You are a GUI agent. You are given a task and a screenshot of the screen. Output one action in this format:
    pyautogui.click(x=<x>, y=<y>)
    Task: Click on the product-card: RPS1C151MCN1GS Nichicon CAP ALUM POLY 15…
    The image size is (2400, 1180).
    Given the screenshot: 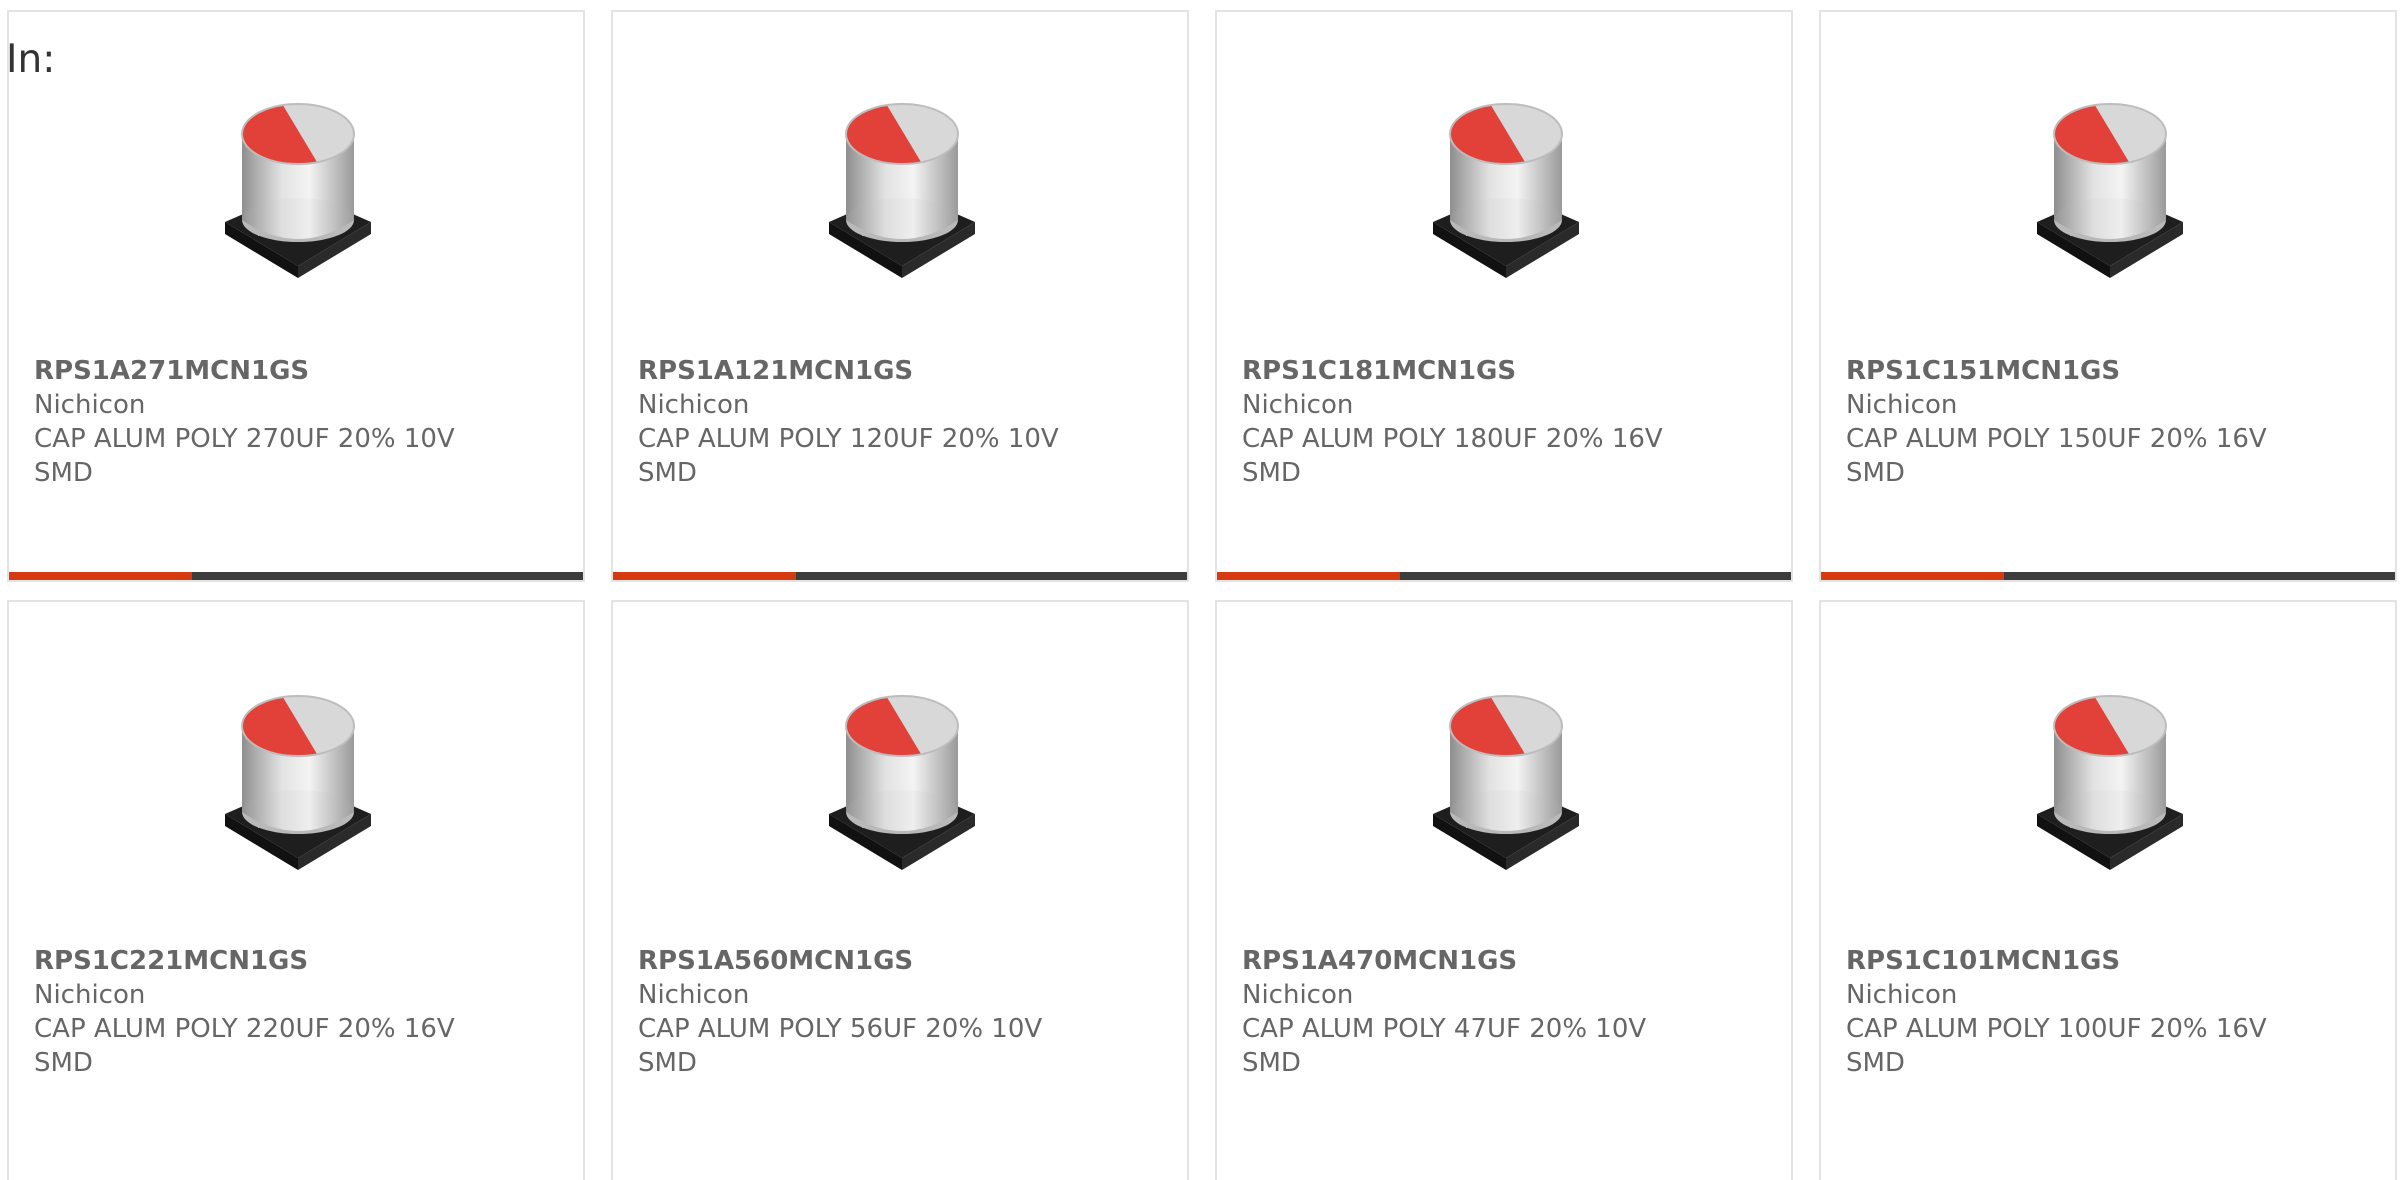 What is the action you would take?
    pyautogui.click(x=2108, y=296)
    